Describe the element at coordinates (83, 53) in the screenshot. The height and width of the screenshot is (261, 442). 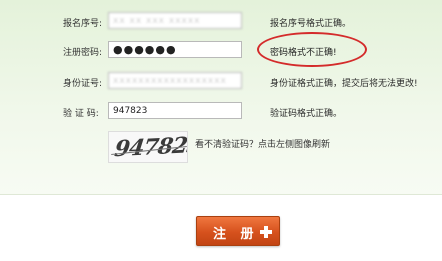
I see `password-label: 注册密码:` at that location.